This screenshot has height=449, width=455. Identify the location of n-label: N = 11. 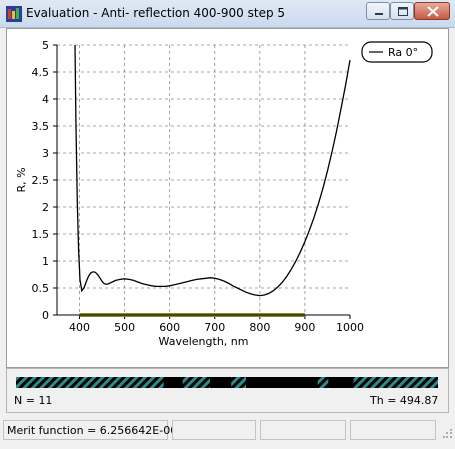
(33, 400).